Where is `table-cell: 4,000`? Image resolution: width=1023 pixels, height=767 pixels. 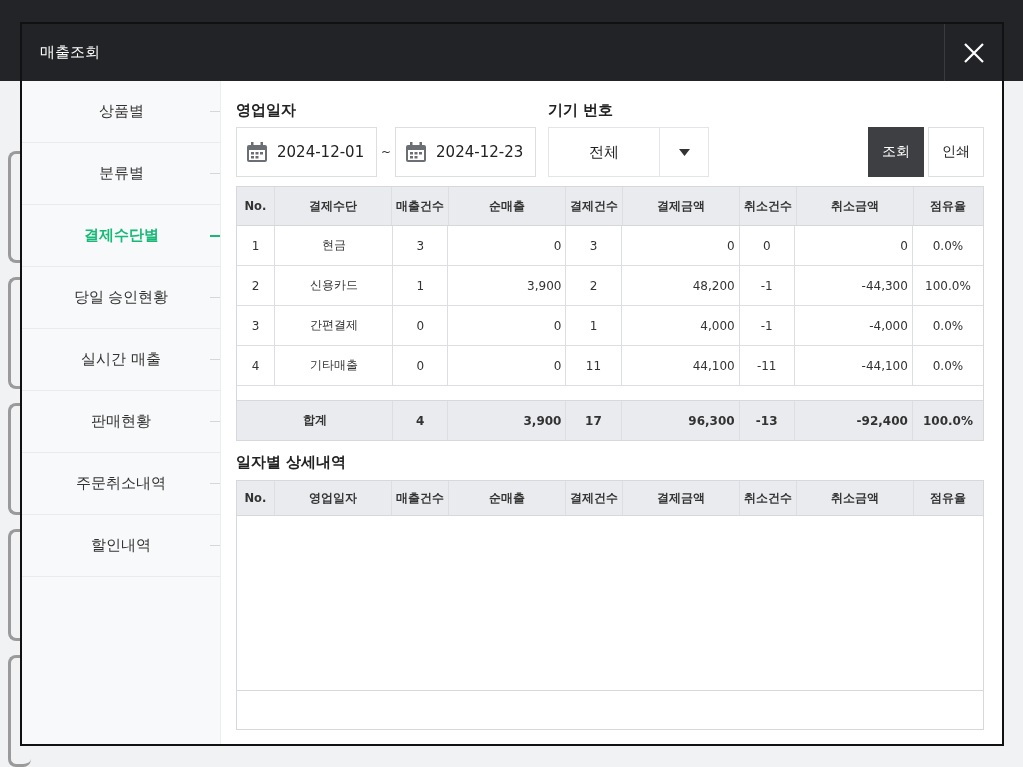
table-cell: 4,000 is located at coordinates (680, 325).